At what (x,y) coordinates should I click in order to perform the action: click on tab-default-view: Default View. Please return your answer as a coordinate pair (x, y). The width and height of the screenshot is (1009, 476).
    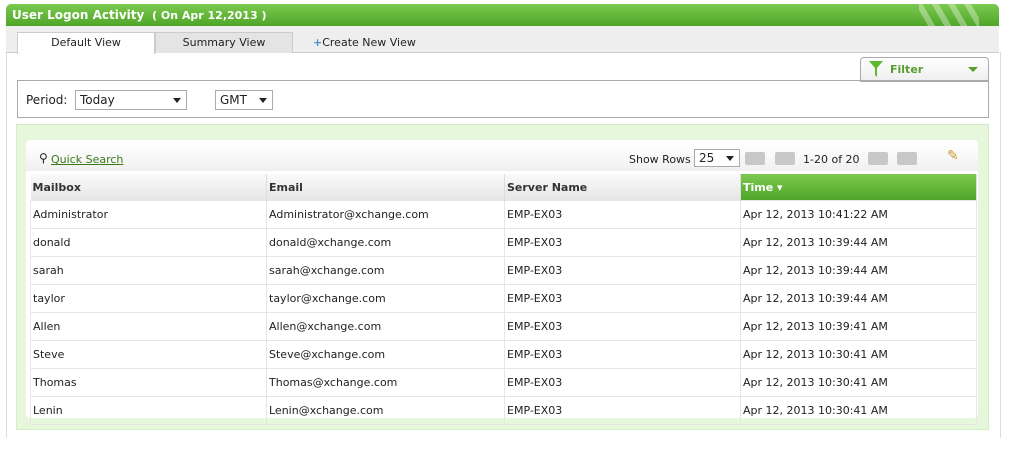
    Looking at the image, I should click on (86, 43).